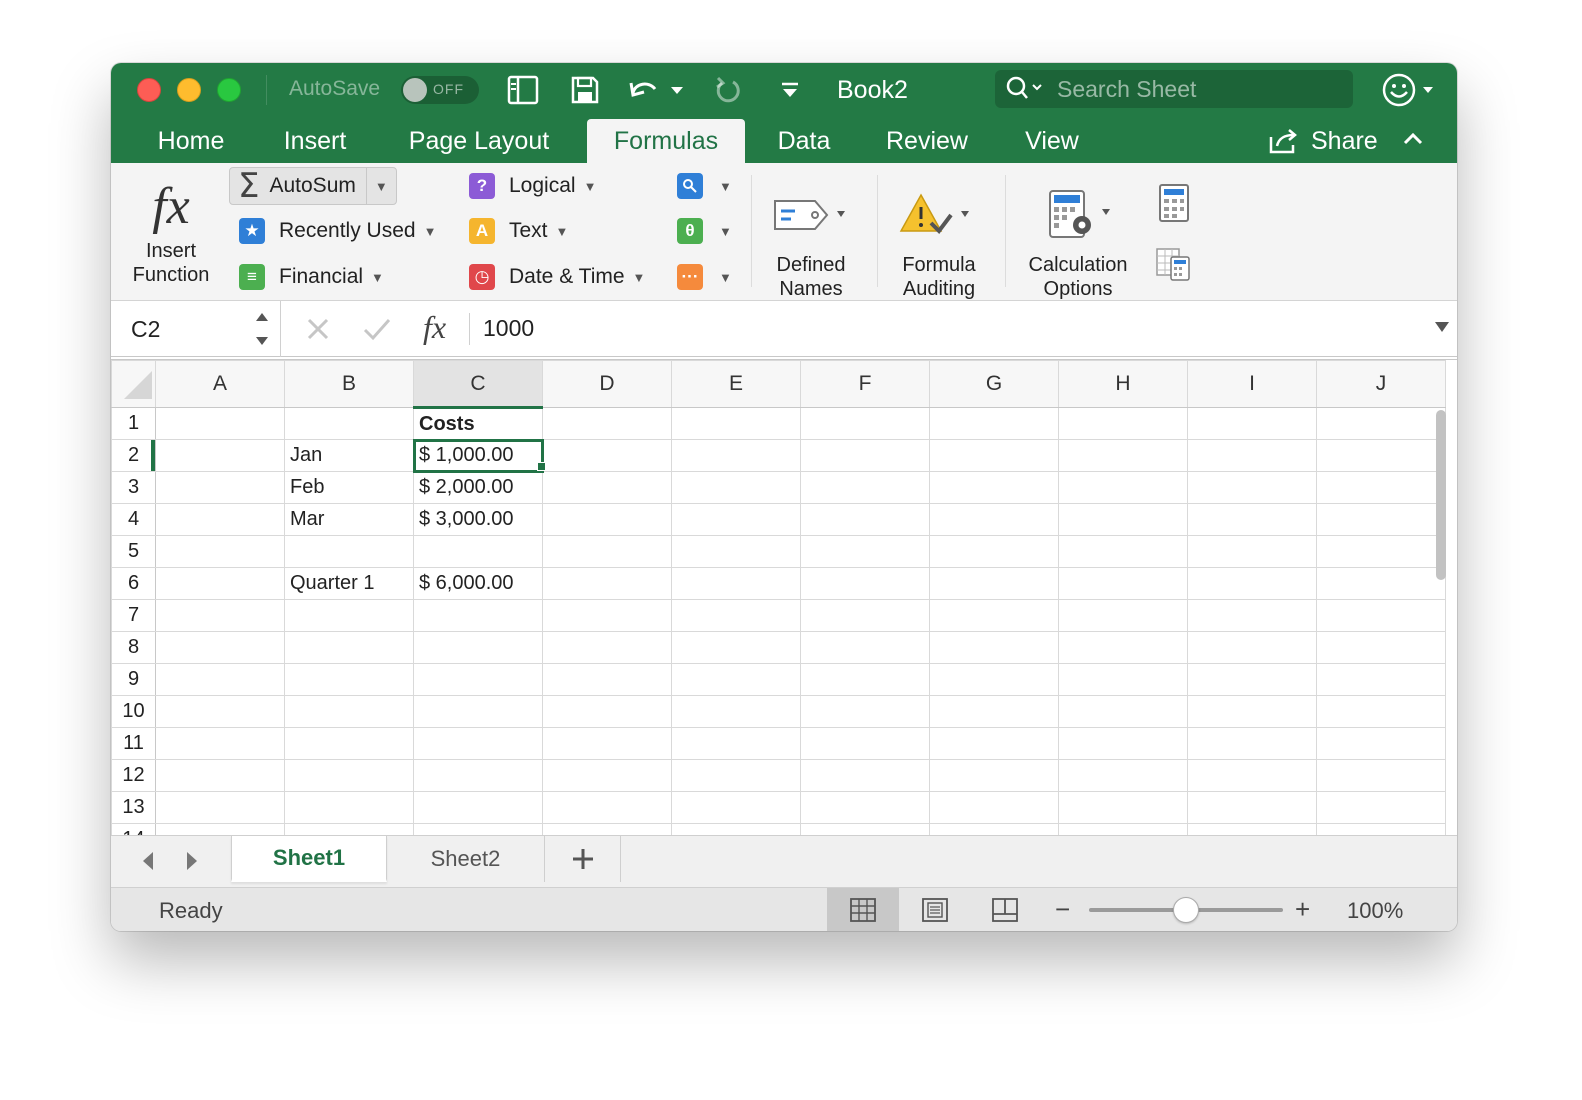 This screenshot has height=1100, width=1582. I want to click on cell-i14, so click(1252, 829).